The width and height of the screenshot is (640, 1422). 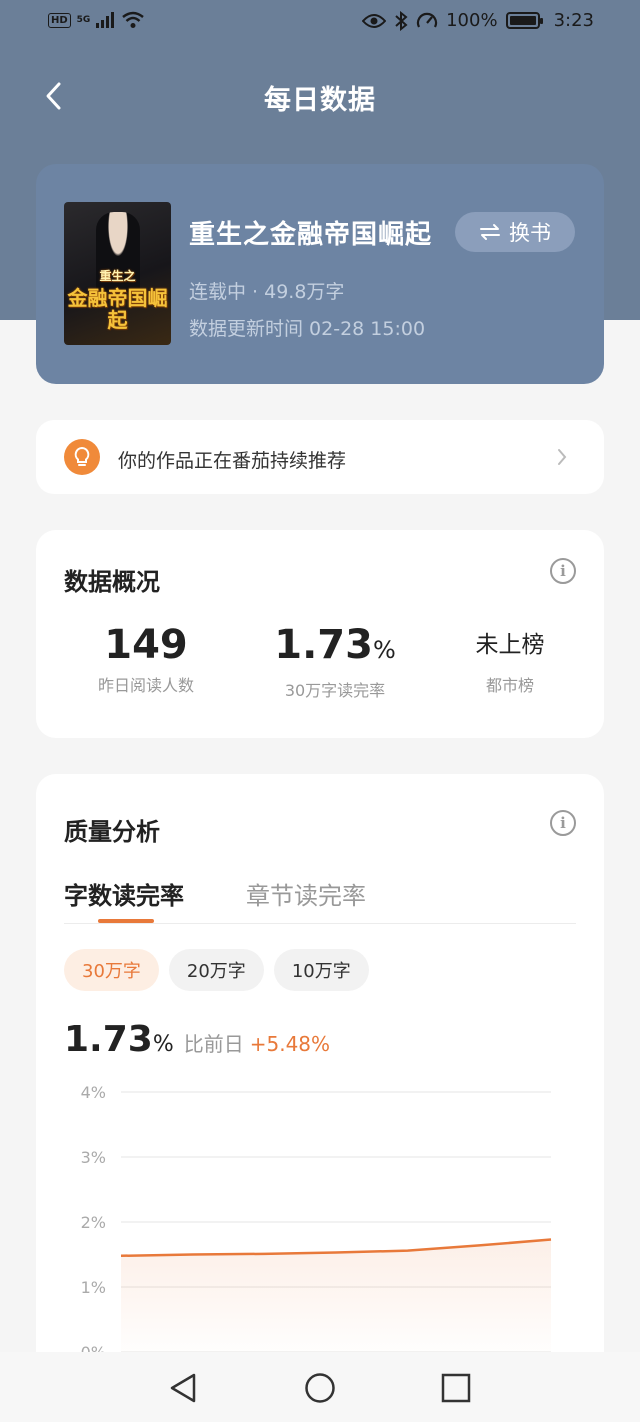 What do you see at coordinates (290, 1044) in the screenshot?
I see `compare-delta: +5.48%` at bounding box center [290, 1044].